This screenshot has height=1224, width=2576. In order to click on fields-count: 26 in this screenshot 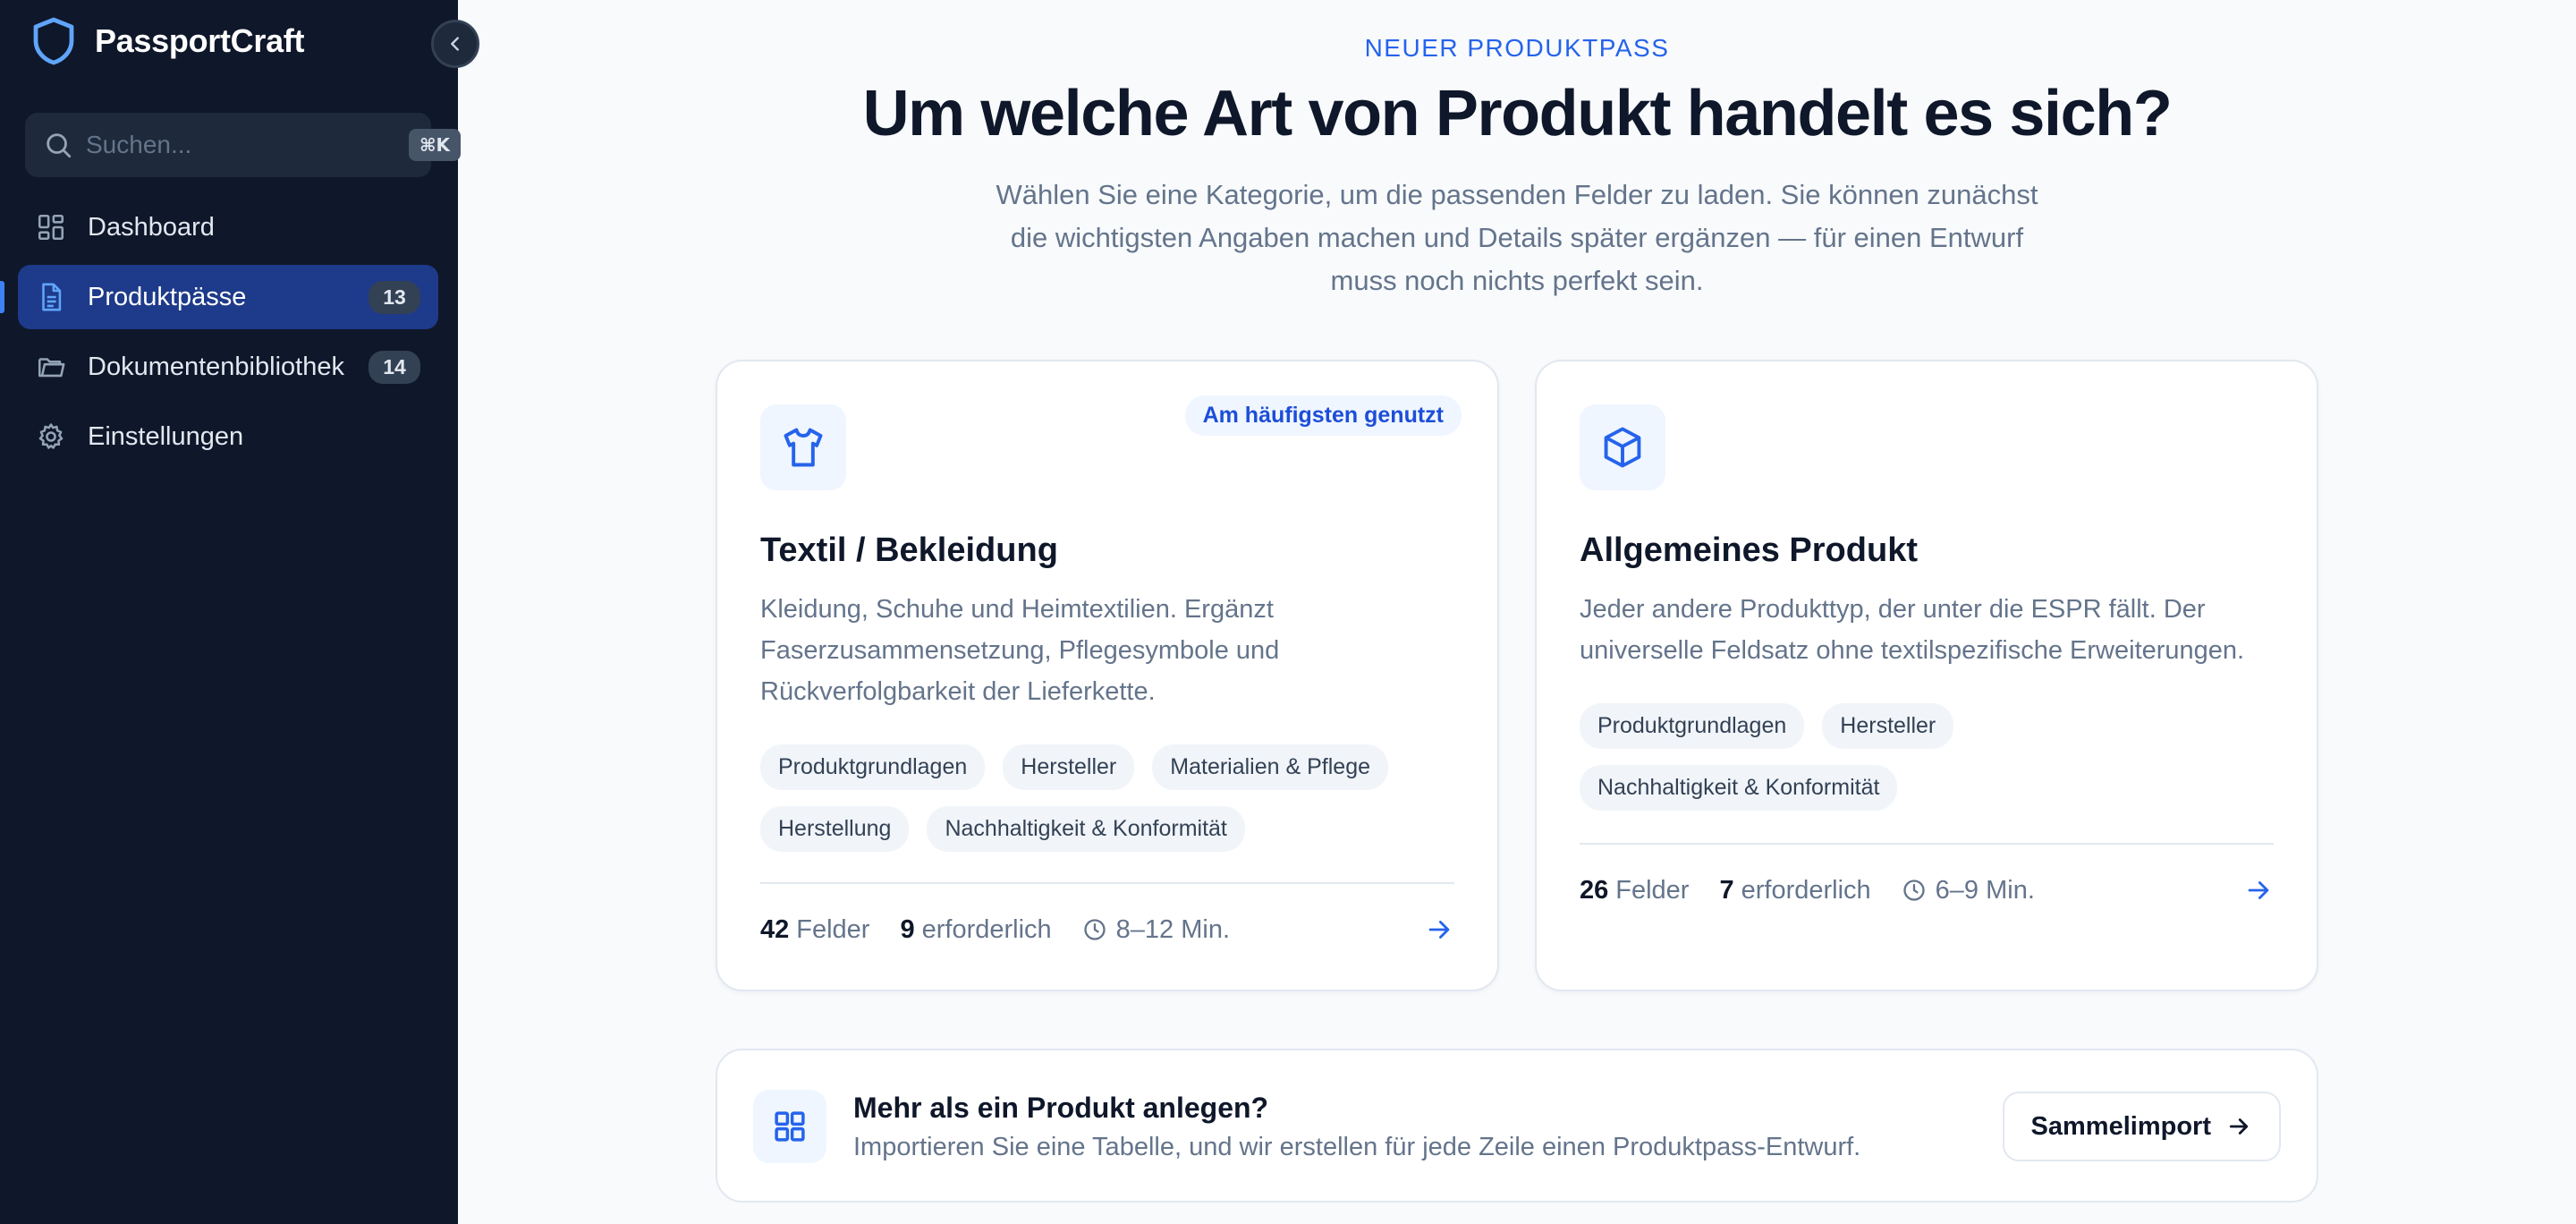, I will do `click(1594, 890)`.